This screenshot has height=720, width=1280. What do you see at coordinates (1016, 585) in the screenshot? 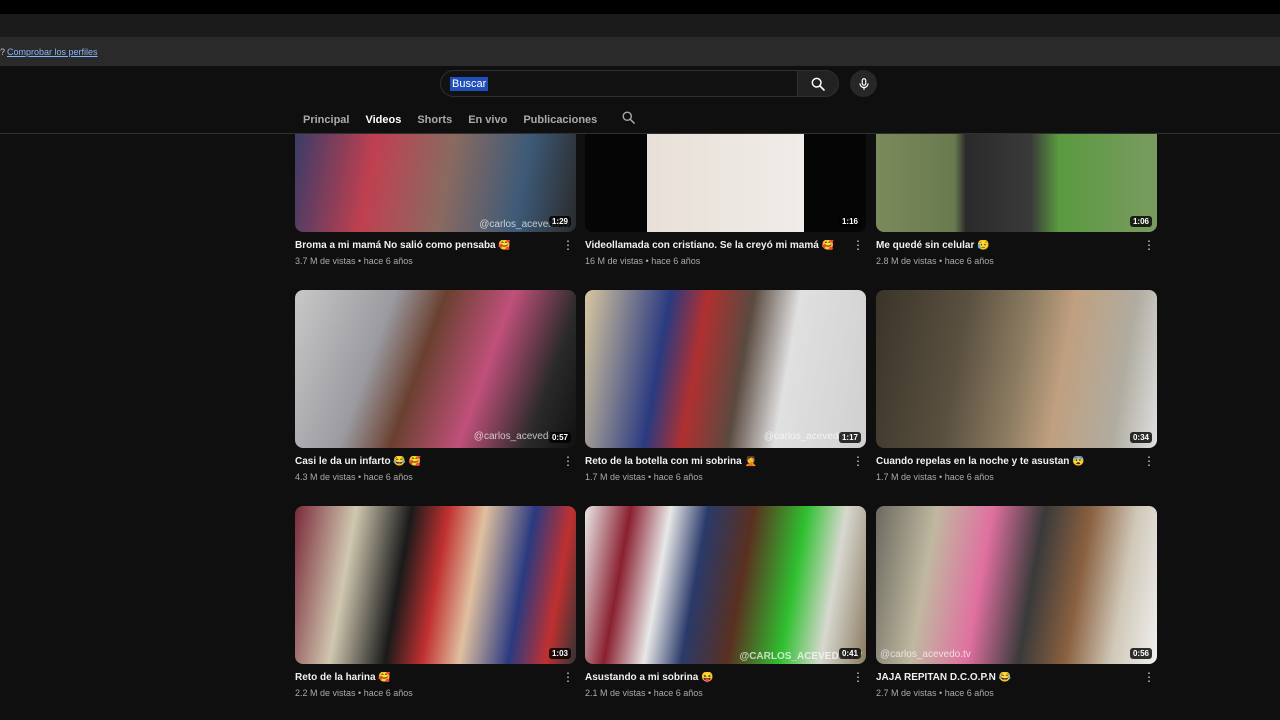
I see `video-thumbnail: @carlos_acevedo.tv 0:56` at bounding box center [1016, 585].